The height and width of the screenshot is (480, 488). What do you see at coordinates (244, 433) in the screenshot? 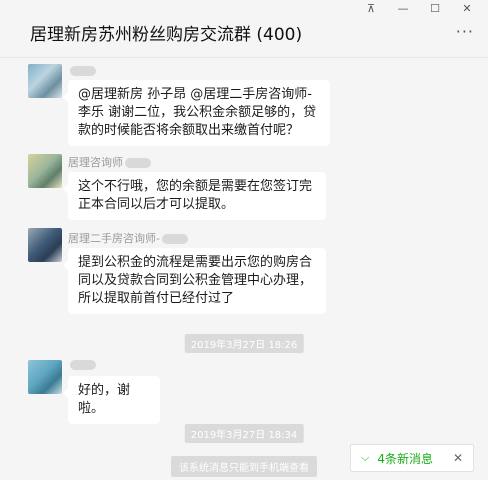
I see `timestamp: 2019年3月27日 18:34` at bounding box center [244, 433].